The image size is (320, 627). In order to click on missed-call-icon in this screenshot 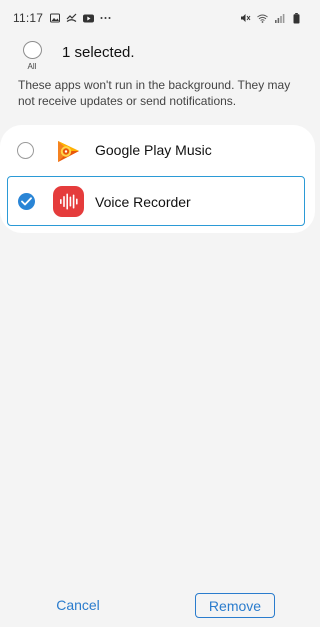, I will do `click(71, 18)`.